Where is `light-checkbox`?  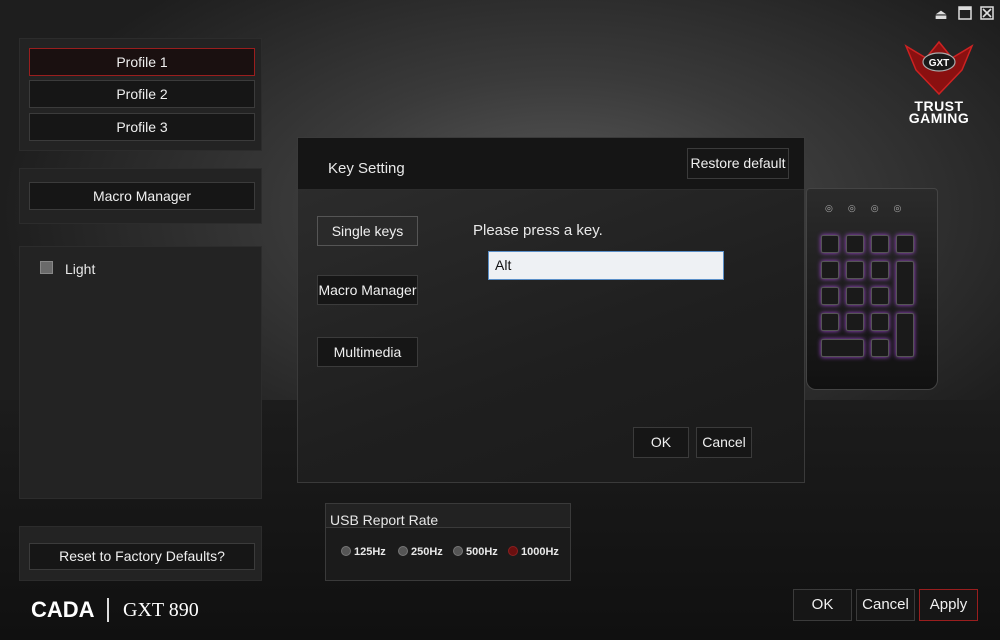
light-checkbox is located at coordinates (46, 267).